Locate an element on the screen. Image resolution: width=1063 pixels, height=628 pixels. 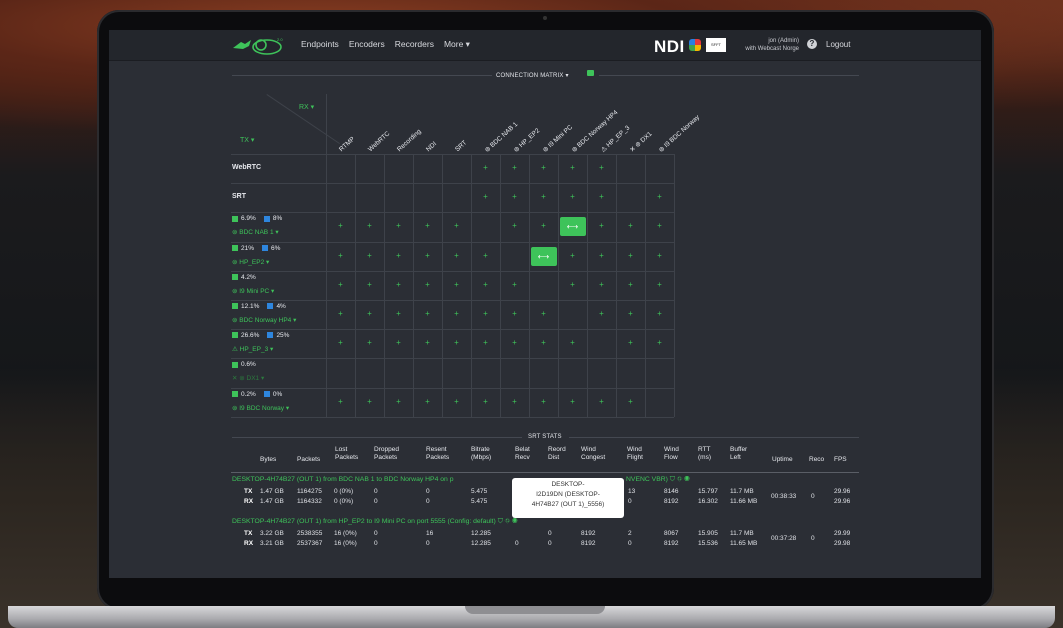
column-header-10: ✕ ⊚ DX1 is located at coordinates (641, 142).